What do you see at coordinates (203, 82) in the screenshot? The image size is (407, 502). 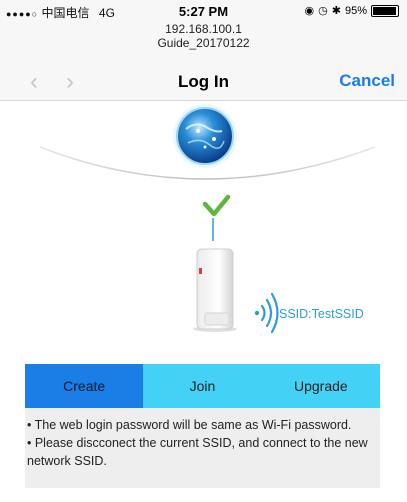 I see `navigation-bar: ‹ › Log In Cancel` at bounding box center [203, 82].